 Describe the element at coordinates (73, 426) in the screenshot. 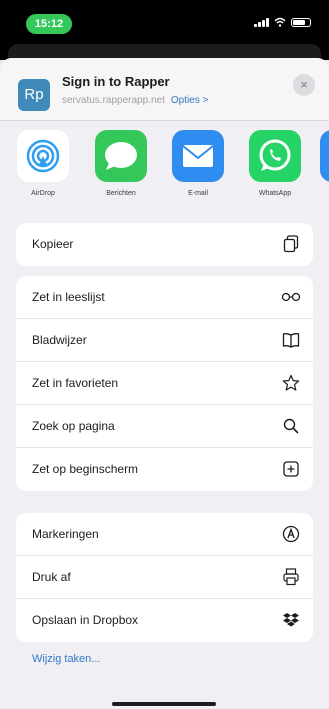

I see `action-label: Zoek op pagina` at that location.